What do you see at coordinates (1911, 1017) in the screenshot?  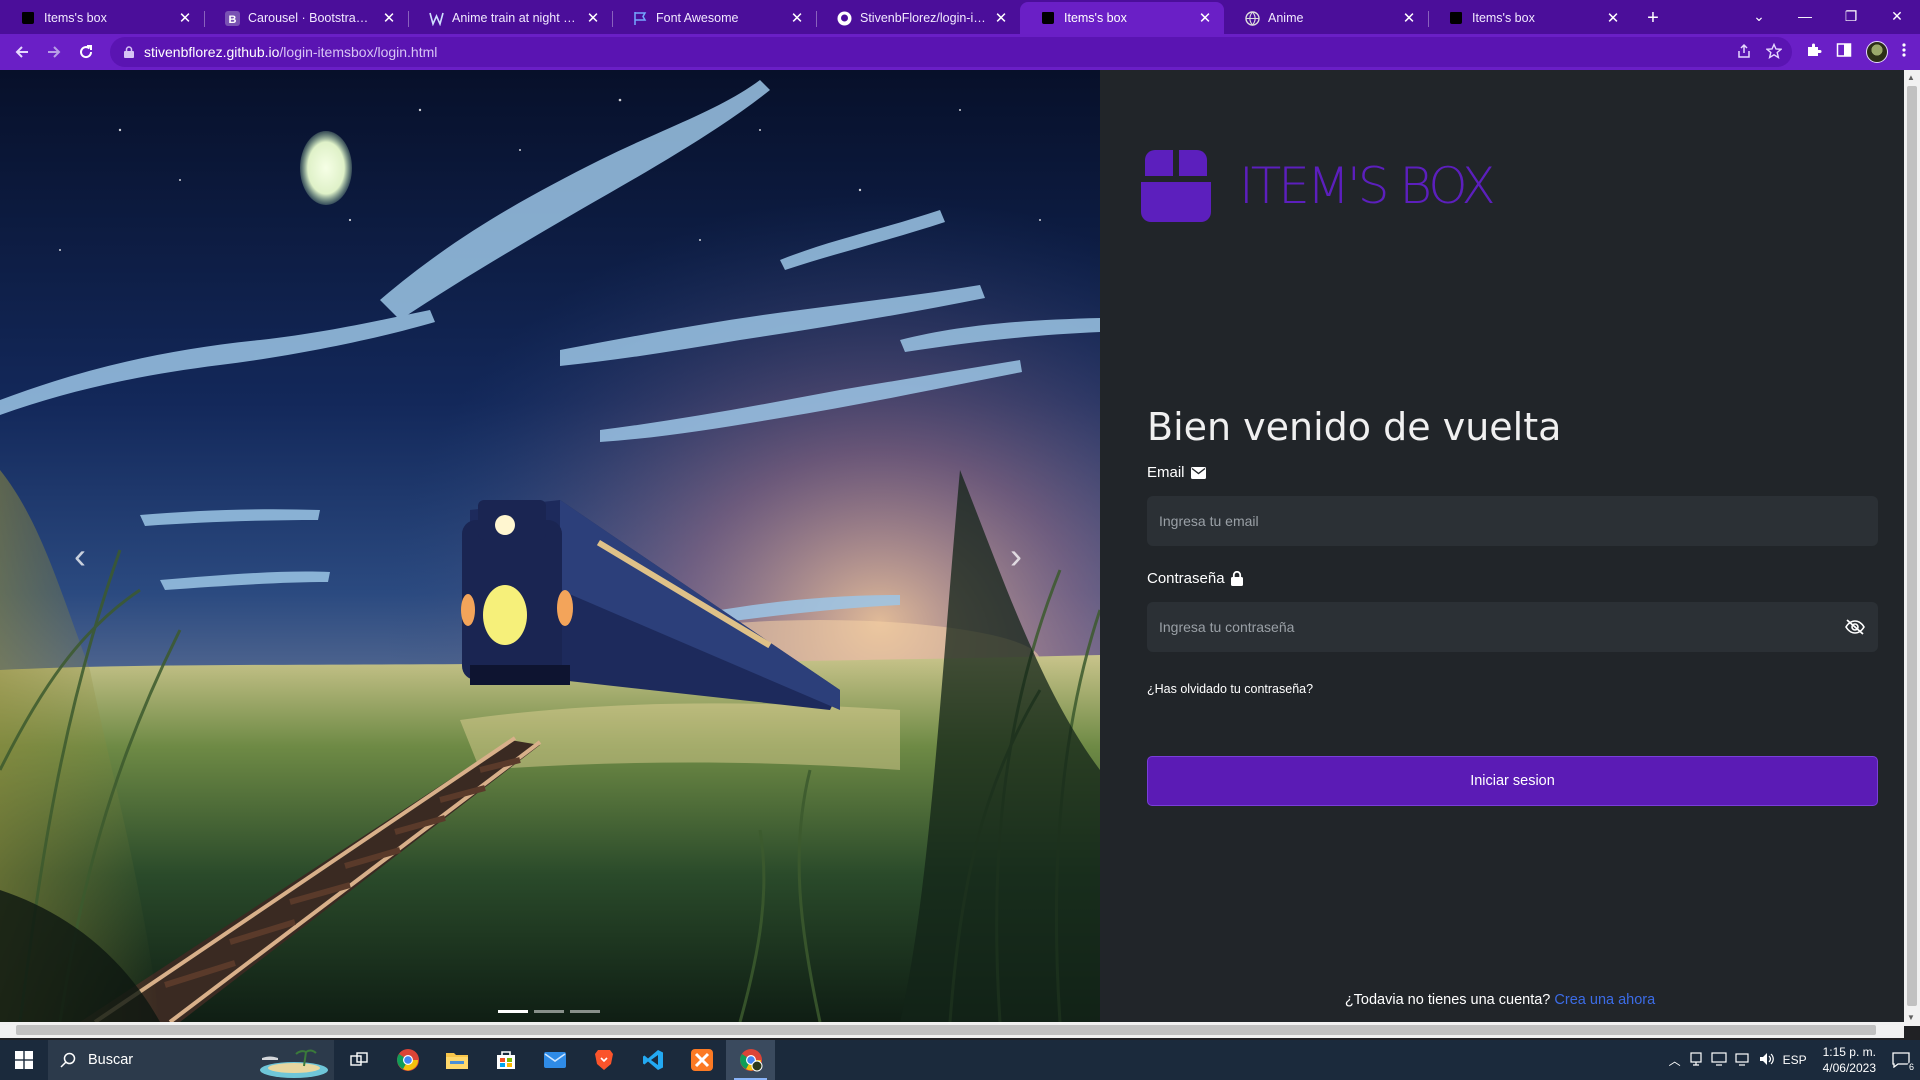 I see `scroll-down-icon: ▼` at bounding box center [1911, 1017].